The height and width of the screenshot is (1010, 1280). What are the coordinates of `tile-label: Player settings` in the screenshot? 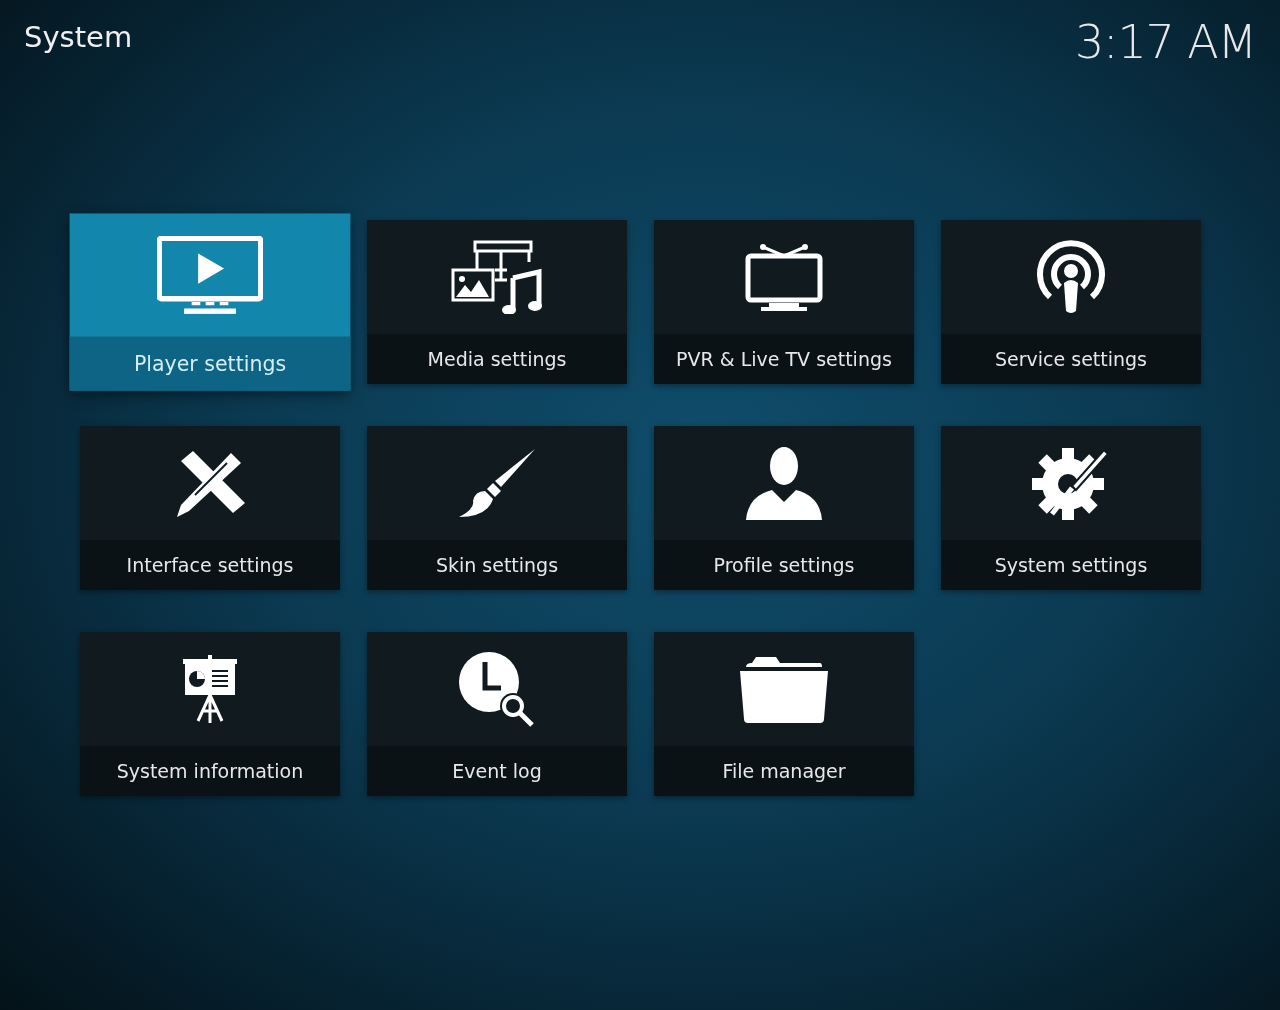 It's located at (210, 364).